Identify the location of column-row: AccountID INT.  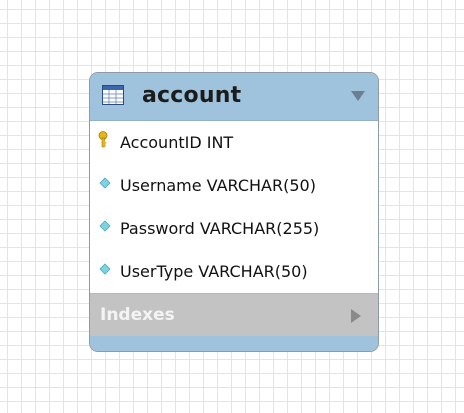
(234, 143).